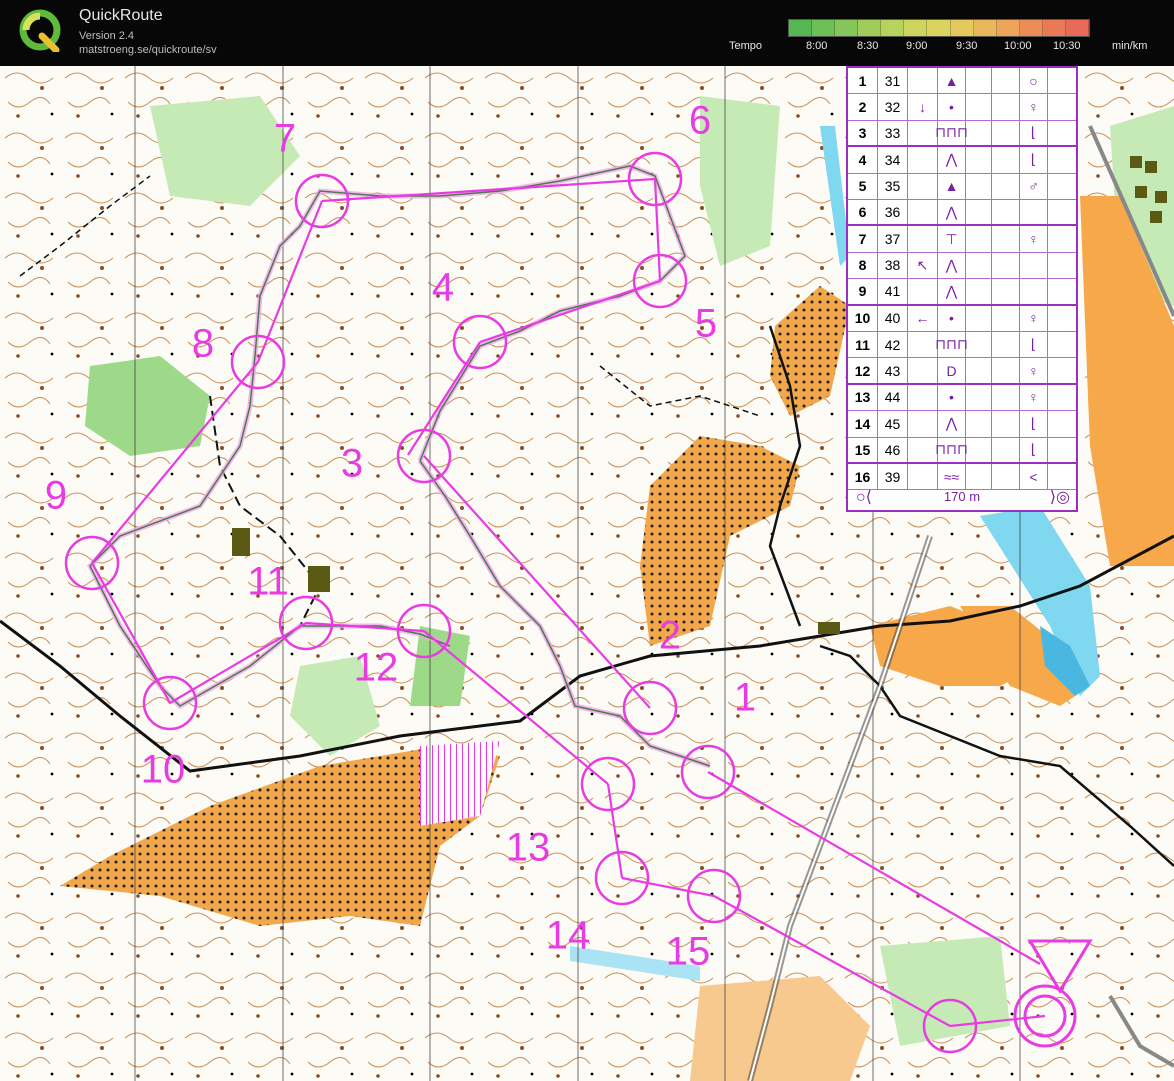  I want to click on description-cell-code: 42, so click(893, 345).